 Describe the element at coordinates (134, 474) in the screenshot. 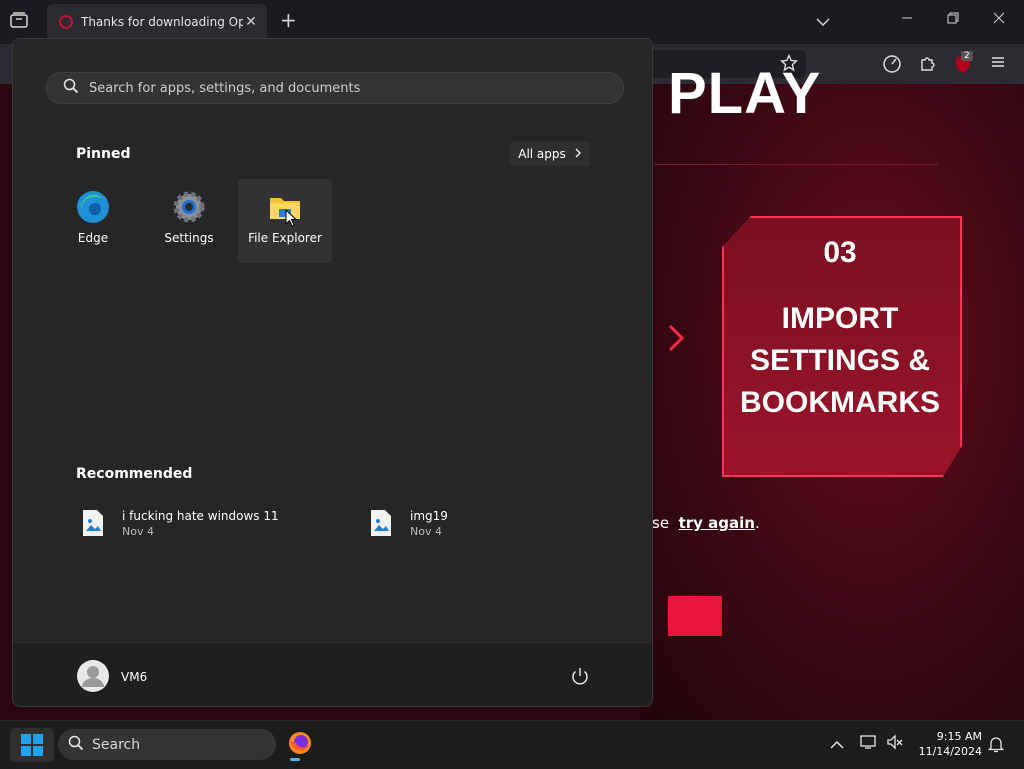

I see `recommended-heading: Recommended` at that location.